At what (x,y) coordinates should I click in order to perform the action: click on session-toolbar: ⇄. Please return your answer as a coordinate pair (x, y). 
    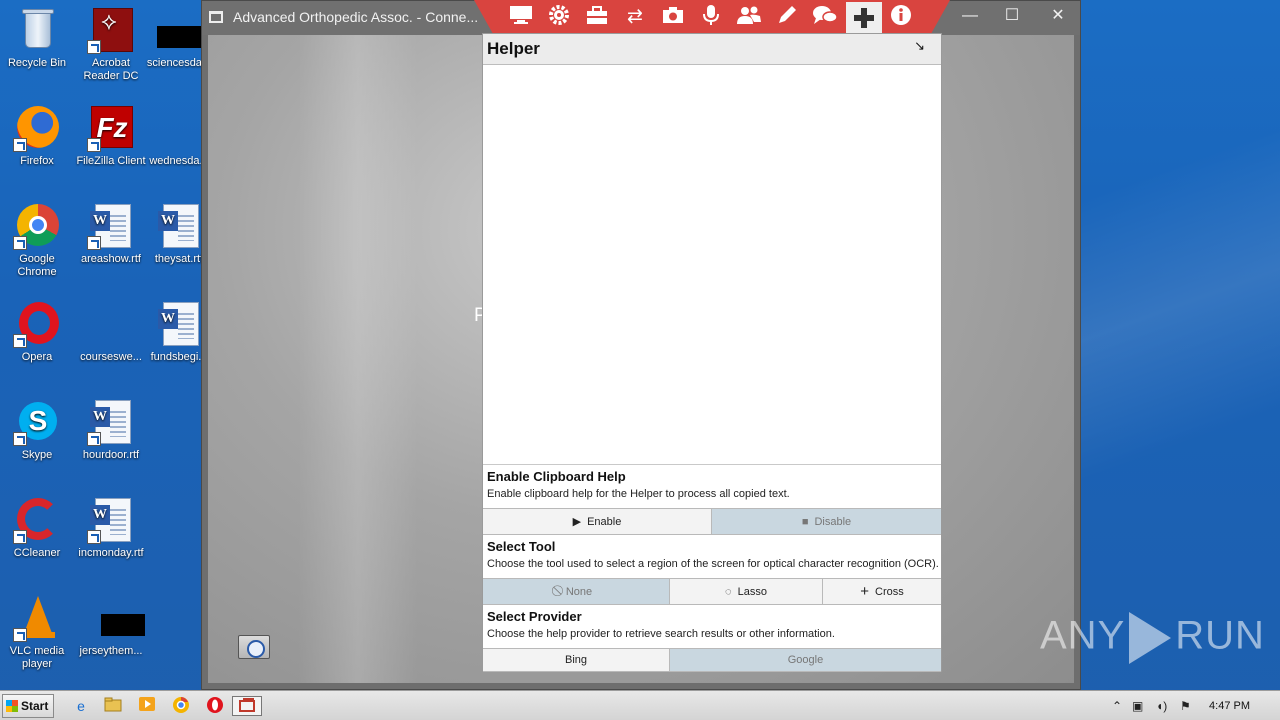
    Looking at the image, I should click on (712, 17).